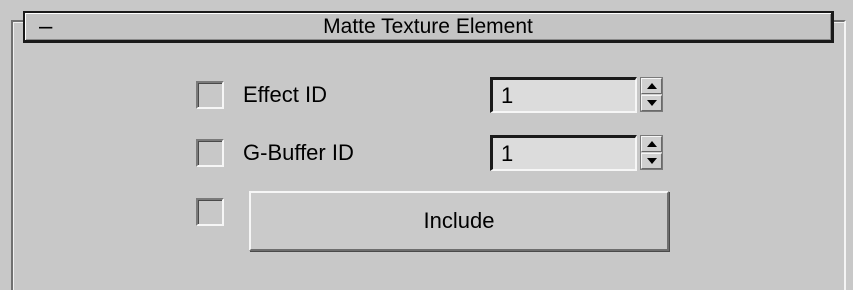 Image resolution: width=853 pixels, height=290 pixels. I want to click on include-checkbox, so click(210, 212).